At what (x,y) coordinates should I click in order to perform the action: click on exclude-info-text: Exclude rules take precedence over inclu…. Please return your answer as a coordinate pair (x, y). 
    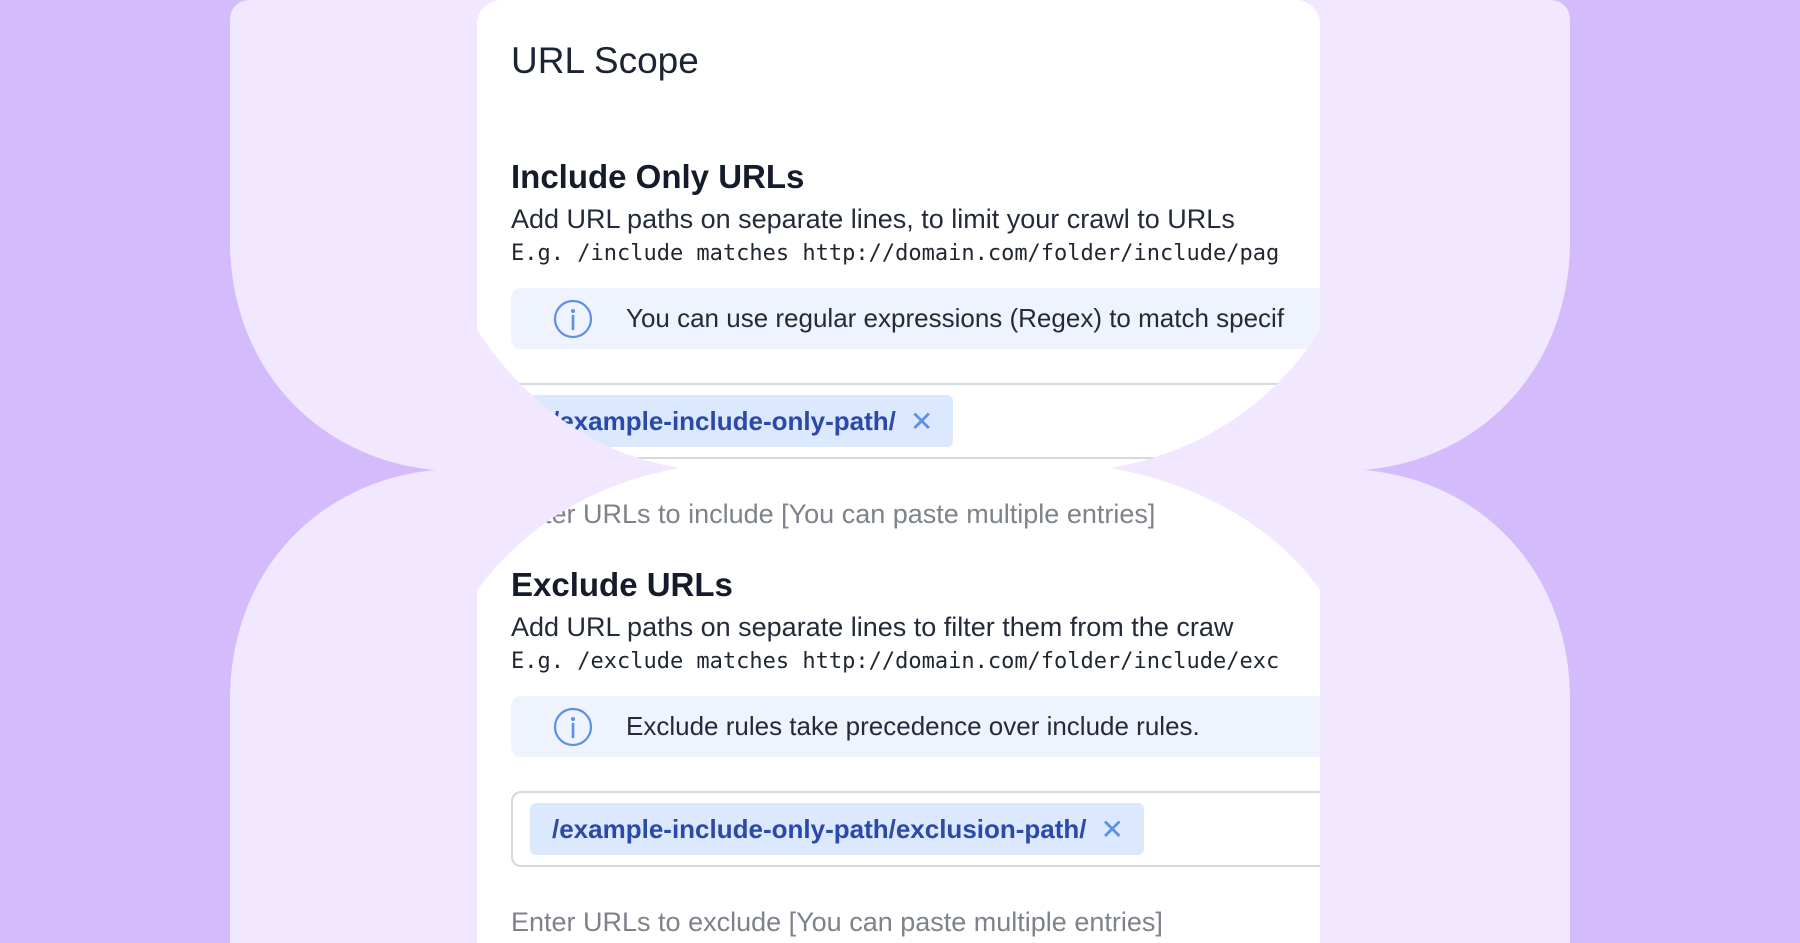
    Looking at the image, I should click on (913, 726).